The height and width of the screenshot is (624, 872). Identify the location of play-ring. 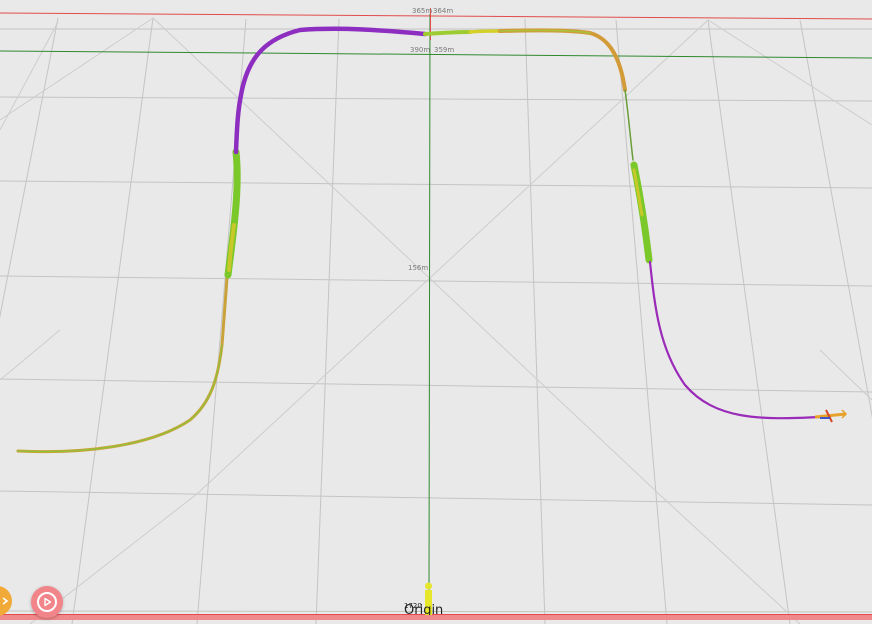
(47, 602).